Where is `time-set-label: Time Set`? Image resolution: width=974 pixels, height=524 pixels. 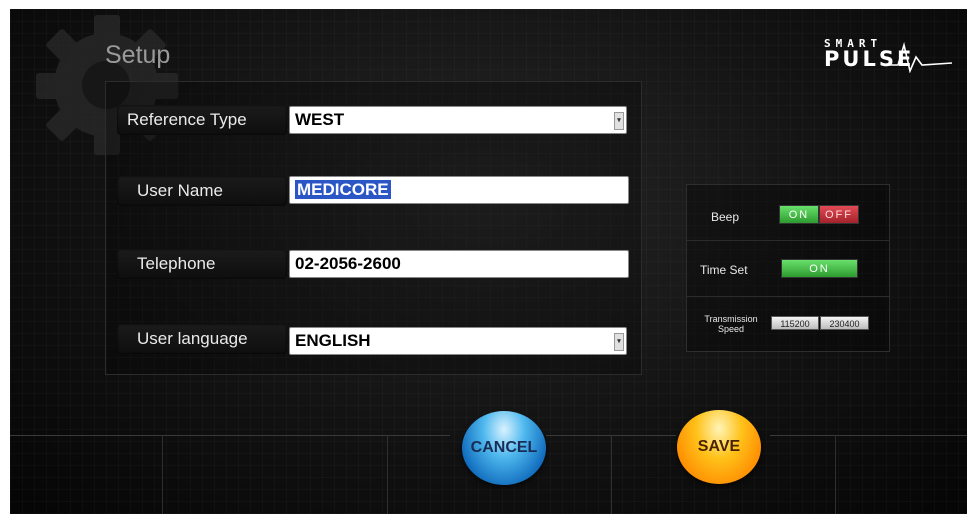
time-set-label: Time Set is located at coordinates (724, 270).